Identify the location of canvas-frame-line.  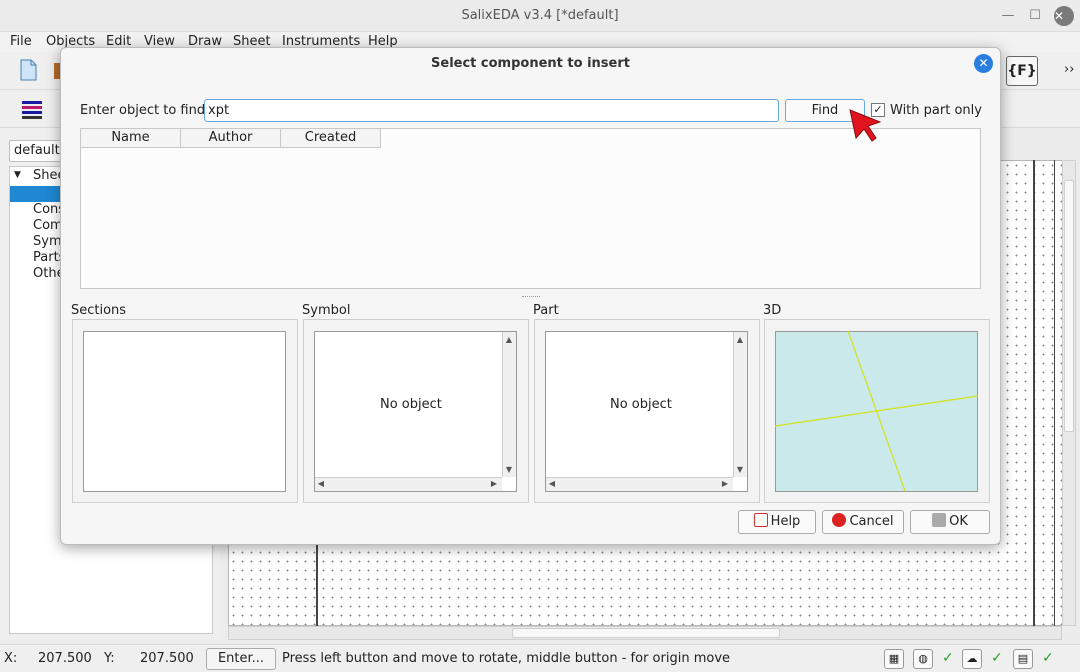
(317, 585).